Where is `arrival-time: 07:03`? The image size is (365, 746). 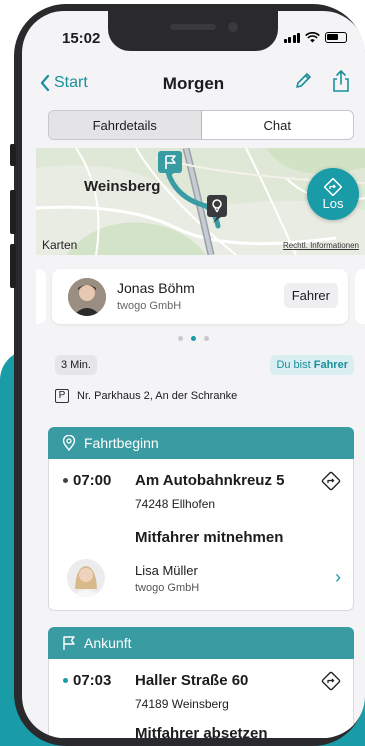 arrival-time: 07:03 is located at coordinates (87, 680).